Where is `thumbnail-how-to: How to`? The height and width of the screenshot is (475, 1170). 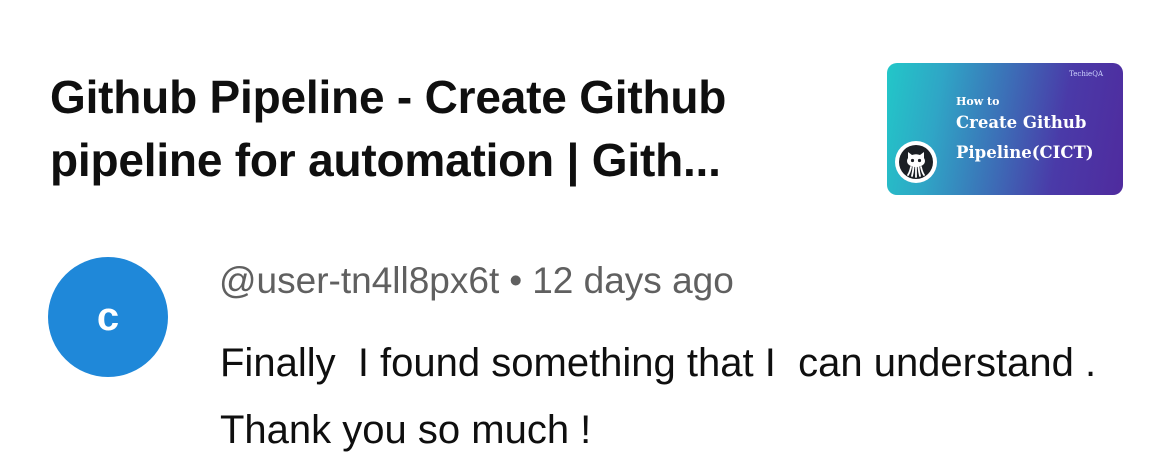
thumbnail-how-to: How to is located at coordinates (978, 101).